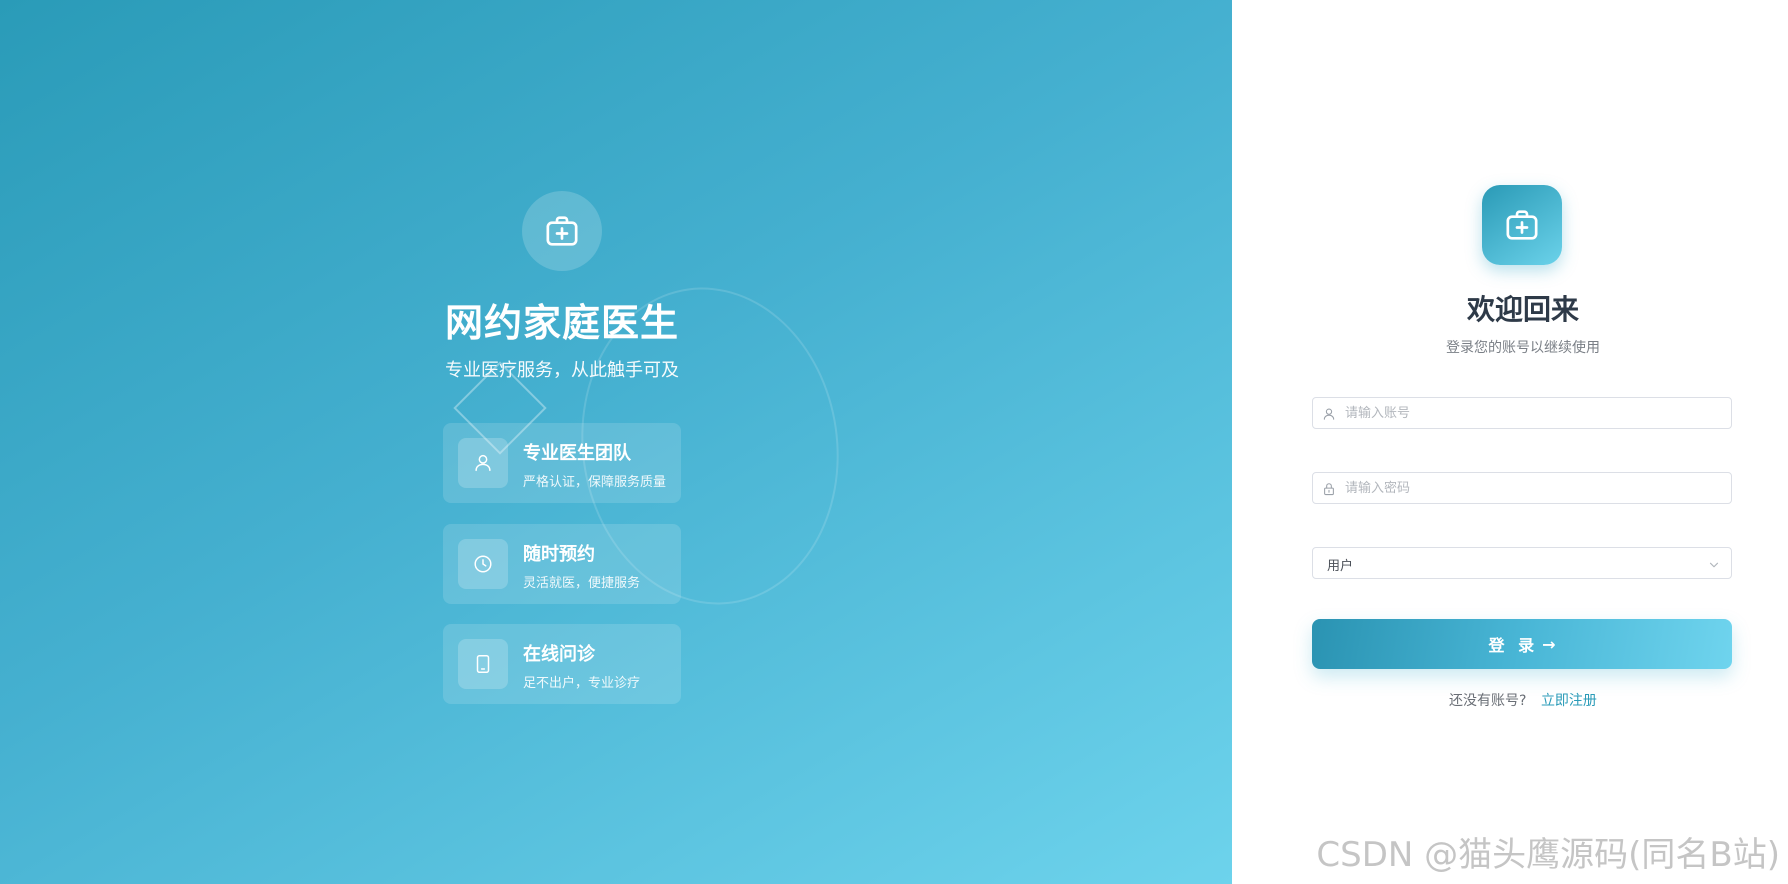  What do you see at coordinates (582, 683) in the screenshot?
I see `feature-desc: 足不出户，专业诊疗` at bounding box center [582, 683].